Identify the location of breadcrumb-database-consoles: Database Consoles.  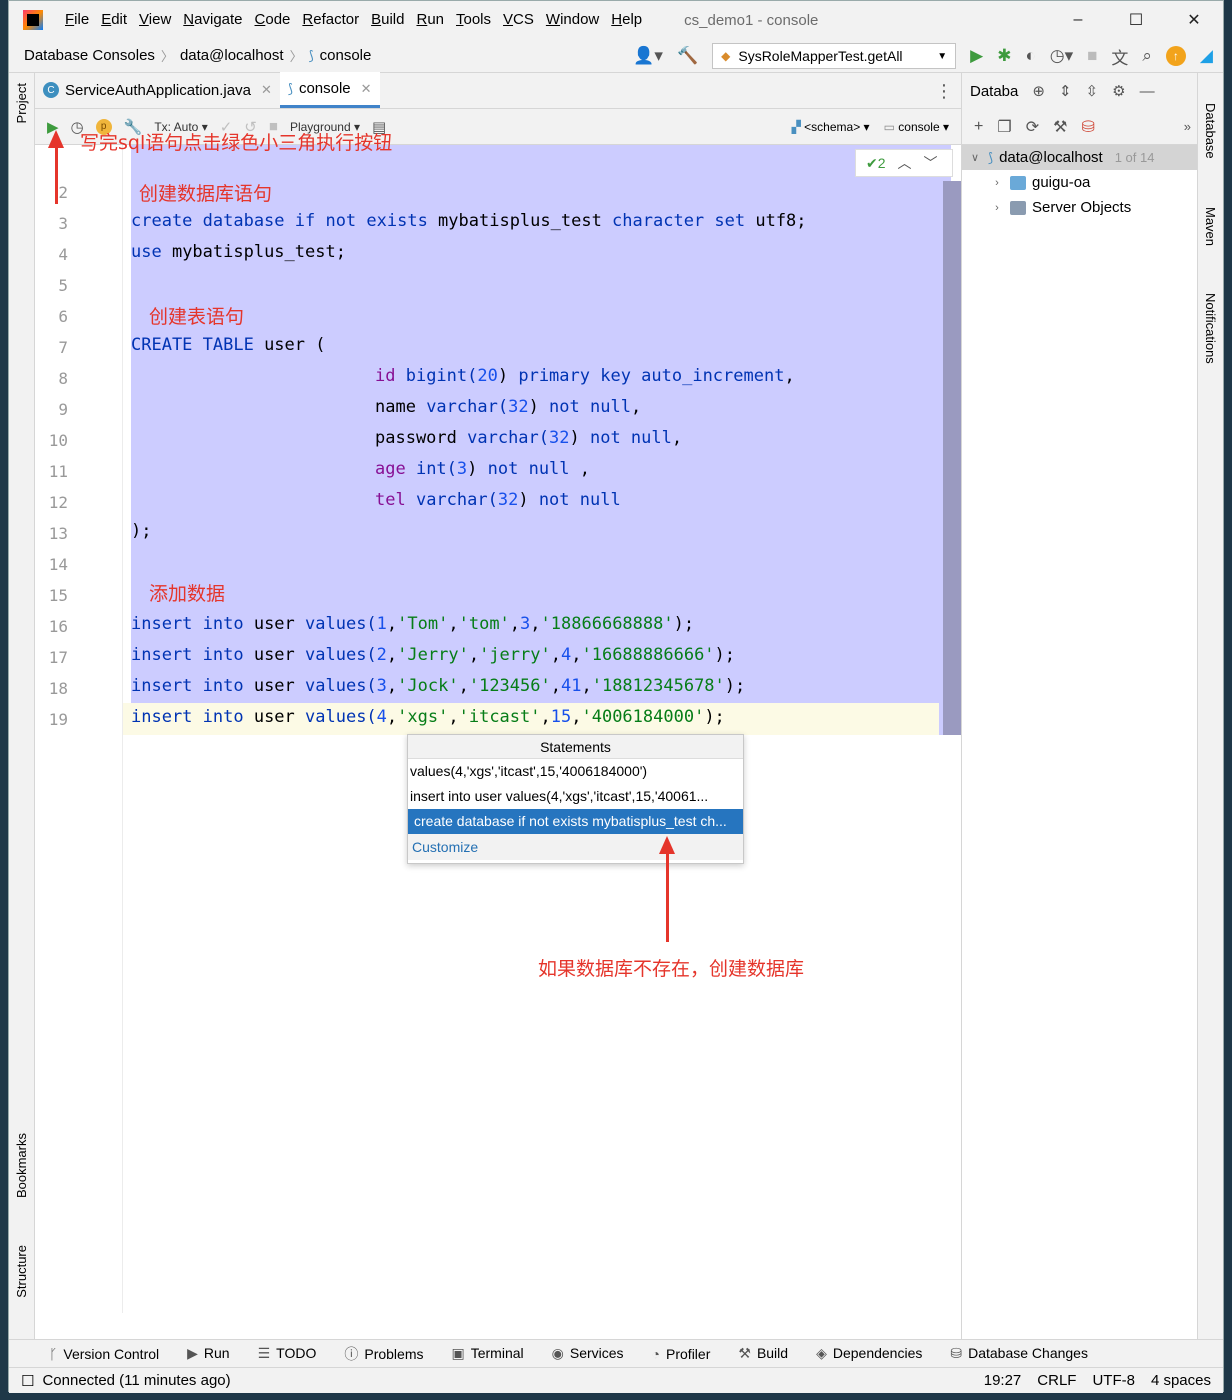
(89, 55).